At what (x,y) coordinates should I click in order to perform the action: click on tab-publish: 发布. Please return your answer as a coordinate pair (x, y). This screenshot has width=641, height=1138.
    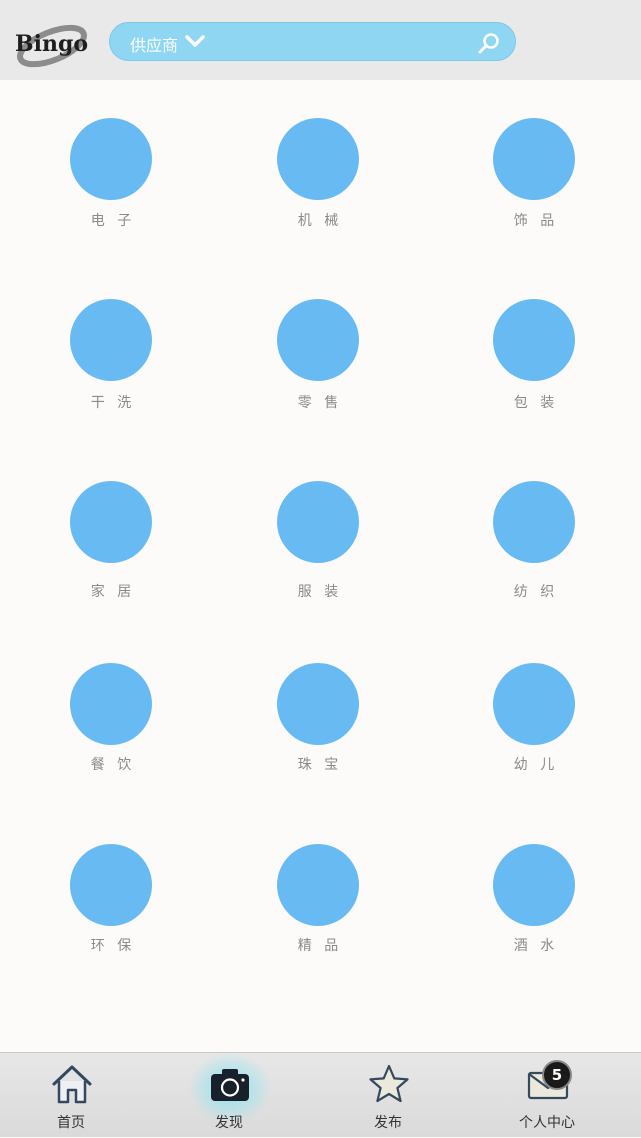
    Looking at the image, I should click on (388, 1095).